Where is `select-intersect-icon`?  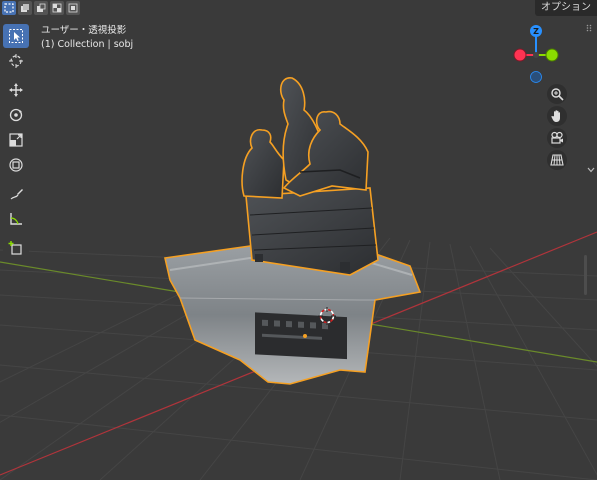 select-intersect-icon is located at coordinates (73, 8).